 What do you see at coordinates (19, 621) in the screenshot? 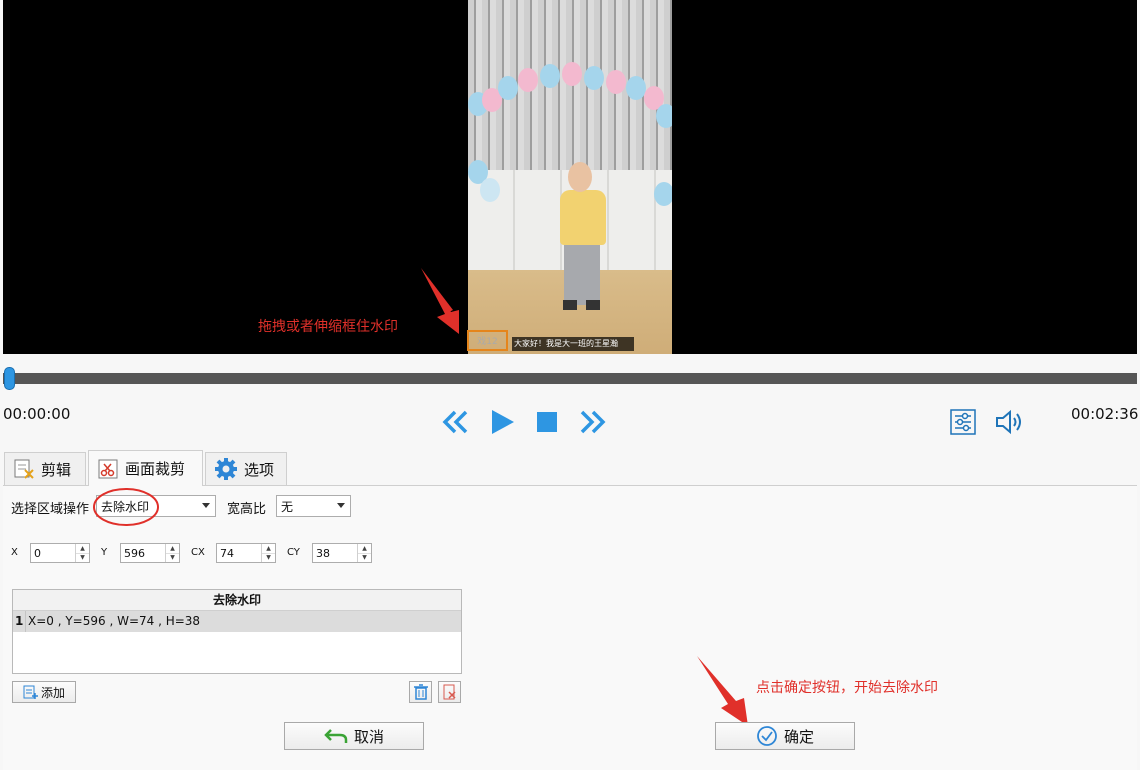
I see `row-index: 1` at bounding box center [19, 621].